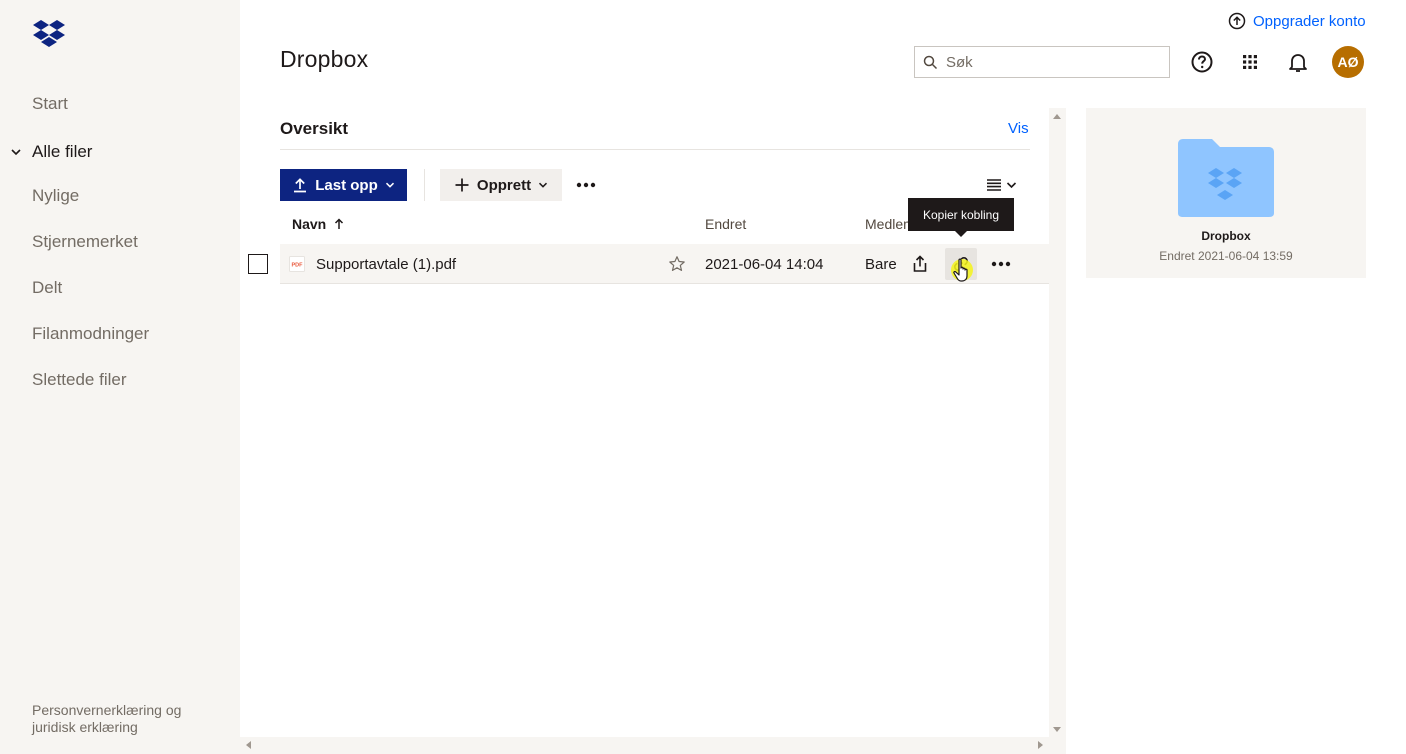 The width and height of the screenshot is (1406, 754). What do you see at coordinates (961, 234) in the screenshot?
I see `tooltip-arrow` at bounding box center [961, 234].